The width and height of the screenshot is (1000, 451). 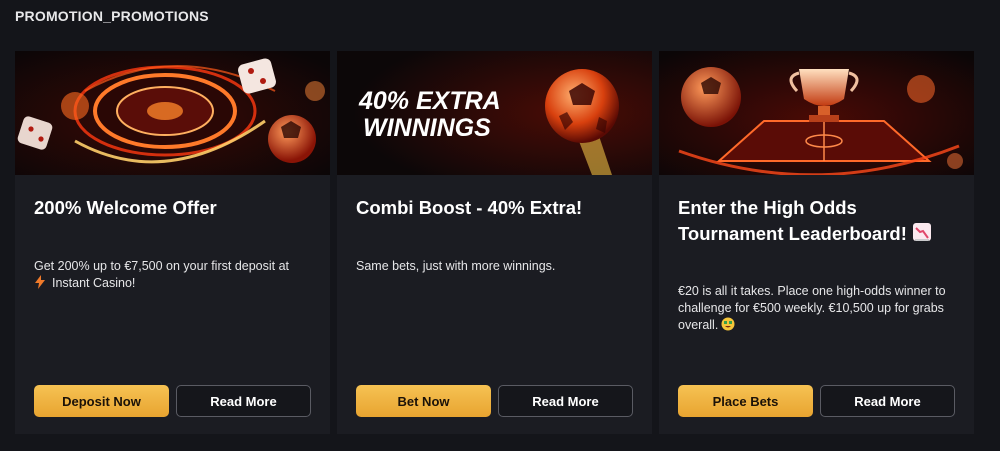 What do you see at coordinates (101, 401) in the screenshot?
I see `deposit-now-button: Deposit Now` at bounding box center [101, 401].